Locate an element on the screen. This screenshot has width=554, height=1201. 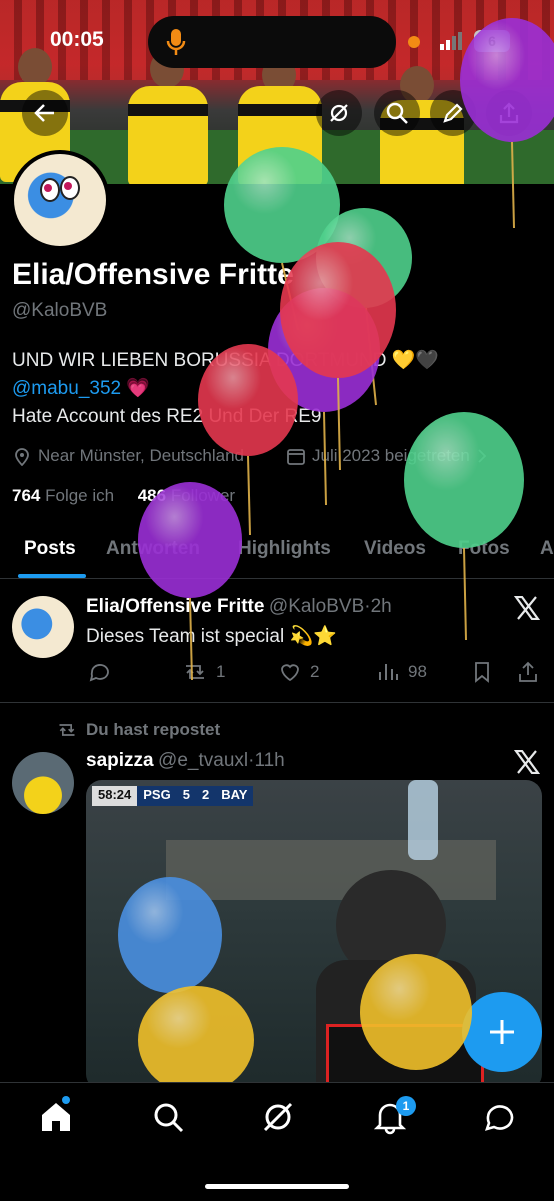
profile-bio-mention-link: @mabu_352 💗 is located at coordinates (81, 388).